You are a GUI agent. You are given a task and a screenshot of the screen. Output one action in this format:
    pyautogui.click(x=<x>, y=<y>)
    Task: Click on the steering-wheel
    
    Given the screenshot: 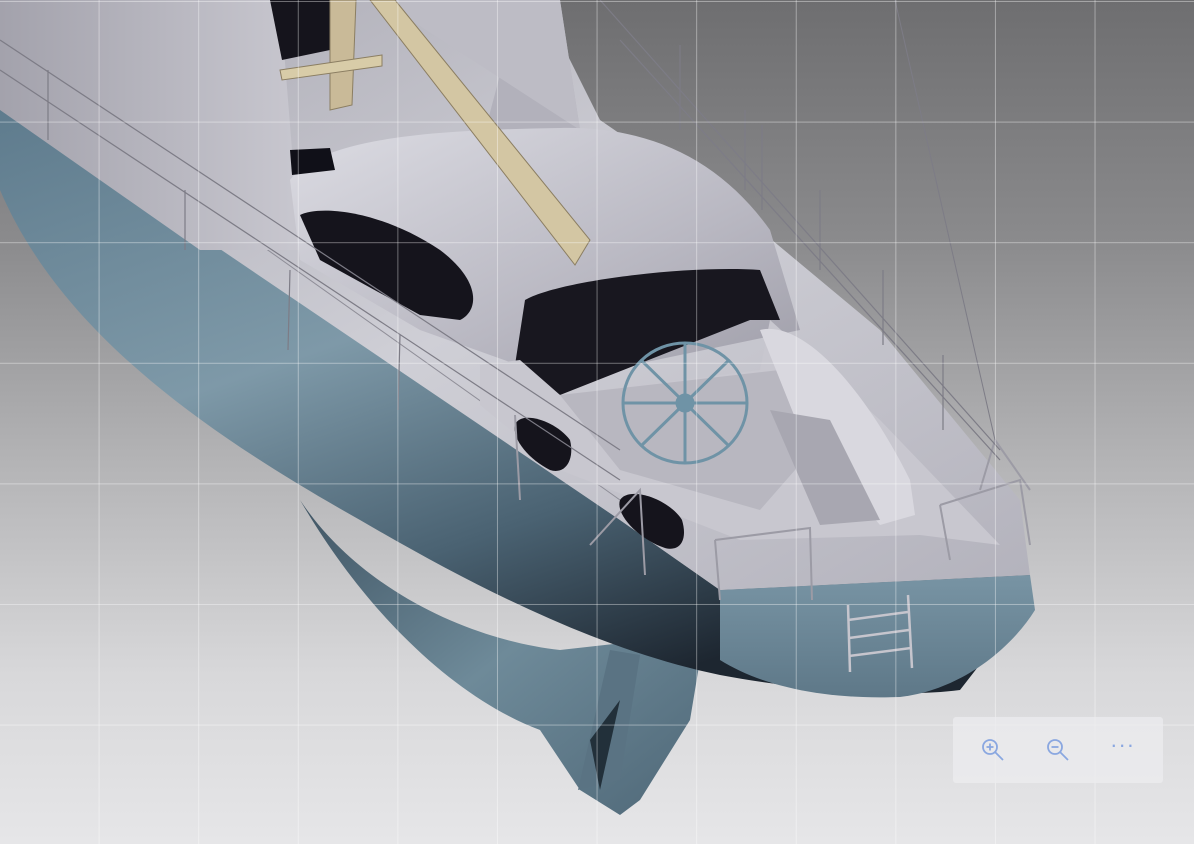 What is the action you would take?
    pyautogui.click(x=685, y=403)
    